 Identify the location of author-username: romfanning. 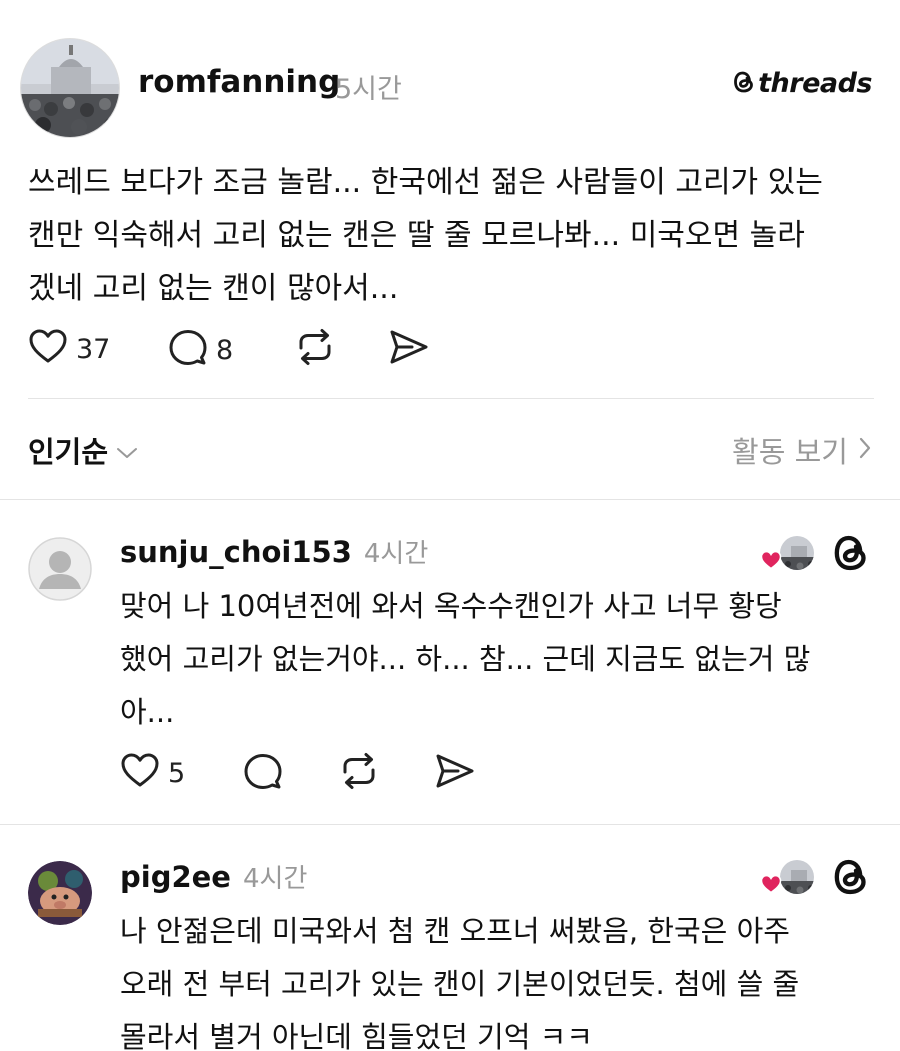
(239, 82).